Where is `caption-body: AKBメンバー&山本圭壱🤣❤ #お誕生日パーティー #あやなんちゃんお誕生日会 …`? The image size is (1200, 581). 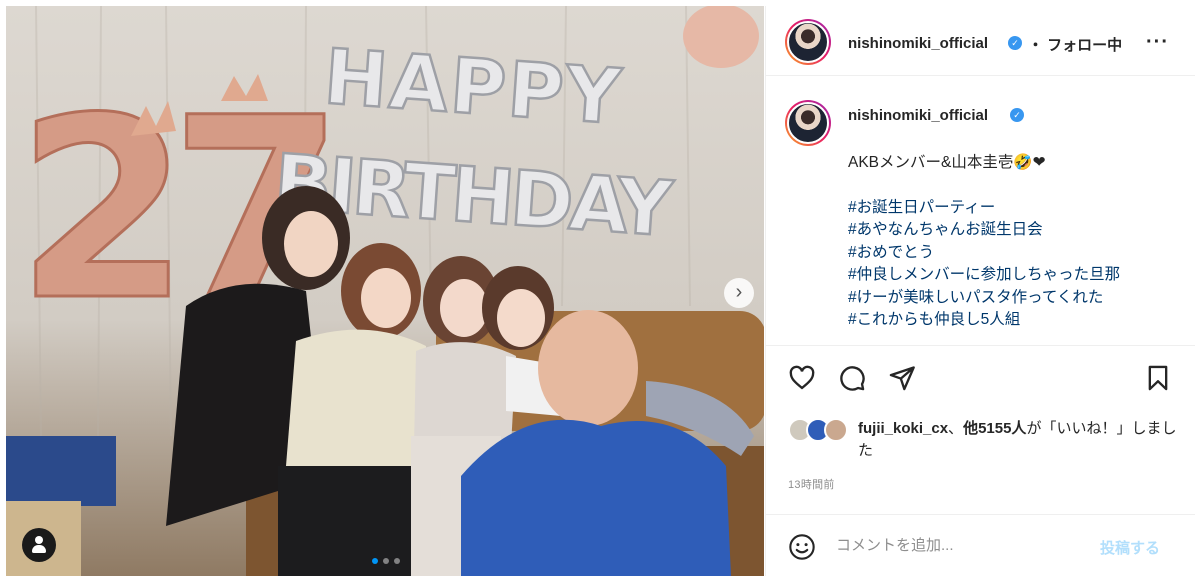
caption-body: AKBメンバー&山本圭壱🤣❤ #お誕生日パーティー #あやなんちゃんお誕生日会 … is located at coordinates (1013, 242).